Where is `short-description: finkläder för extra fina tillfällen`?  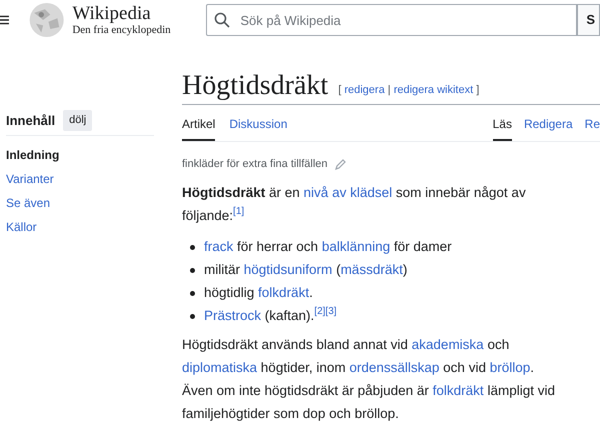 short-description: finkläder för extra fina tillfällen is located at coordinates (255, 164).